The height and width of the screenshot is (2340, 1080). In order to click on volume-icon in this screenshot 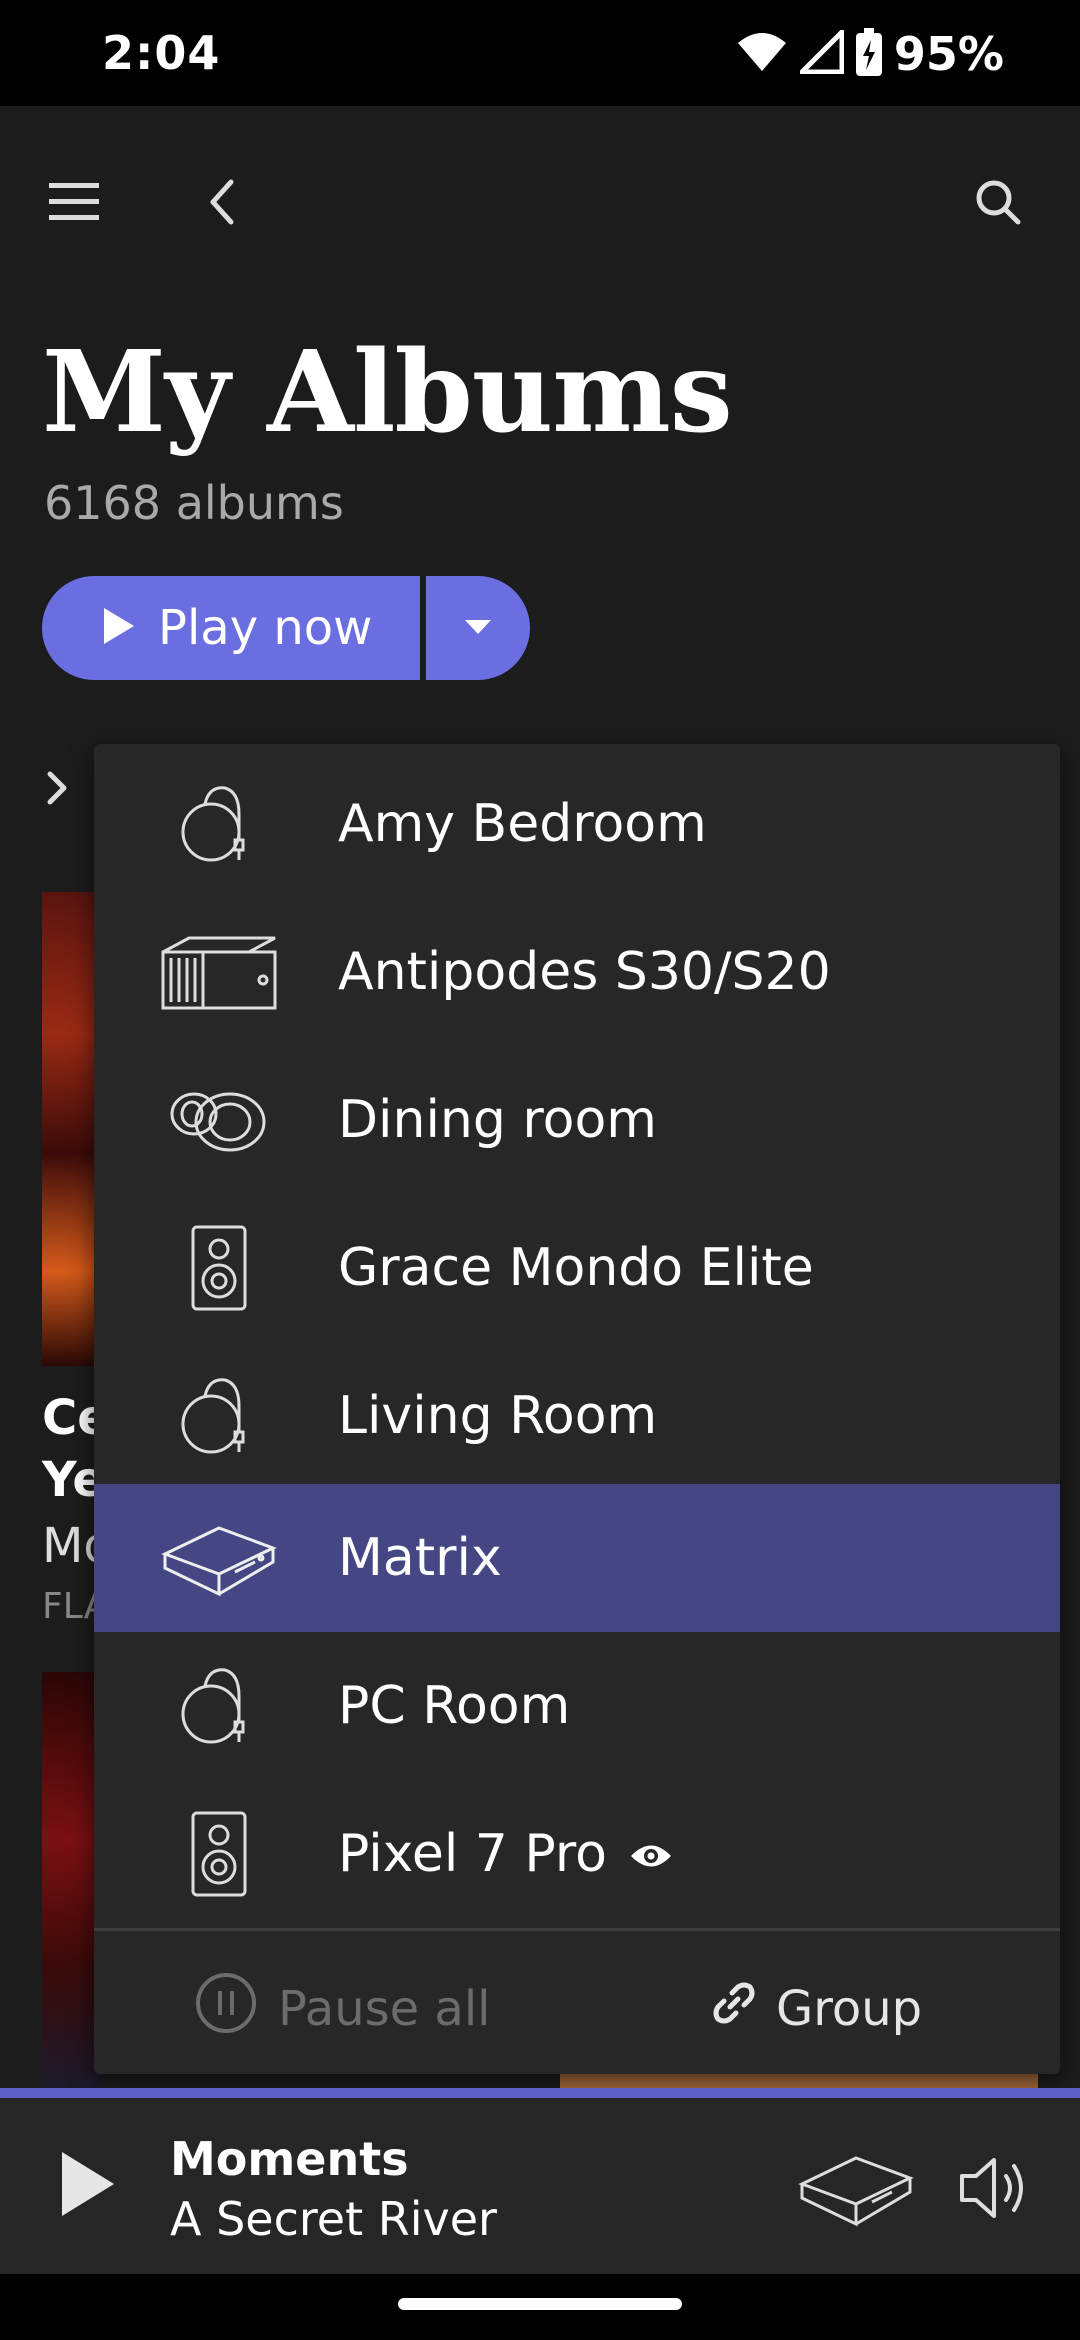, I will do `click(996, 2190)`.